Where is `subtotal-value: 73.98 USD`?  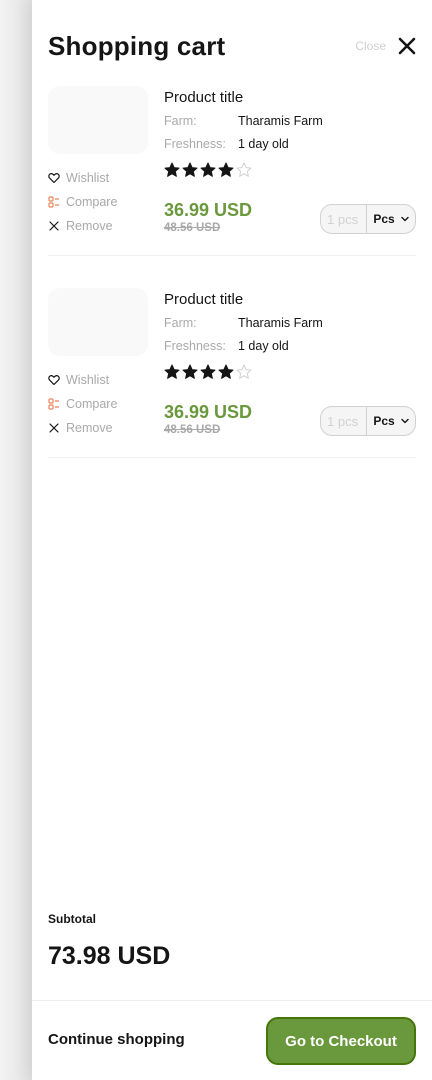 subtotal-value: 73.98 USD is located at coordinates (109, 956).